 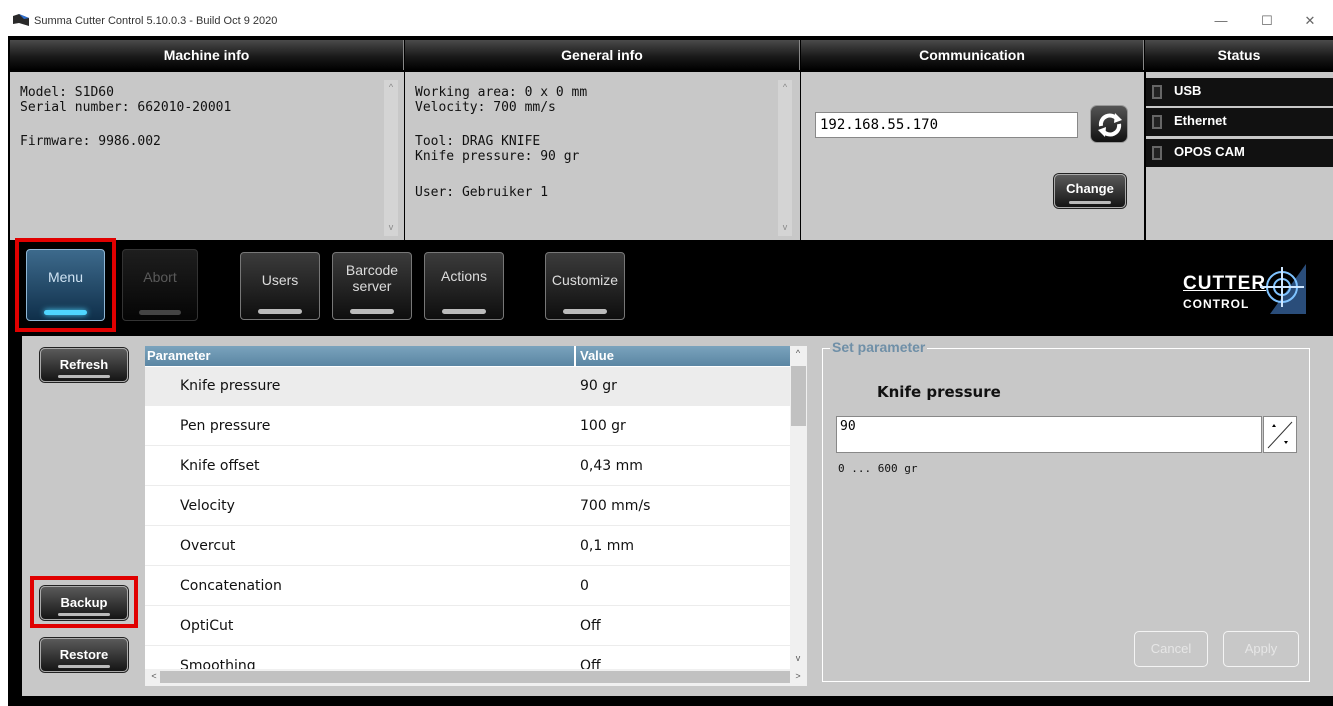 I want to click on status-opos-cam-label: OPOS CAM, so click(x=1209, y=151).